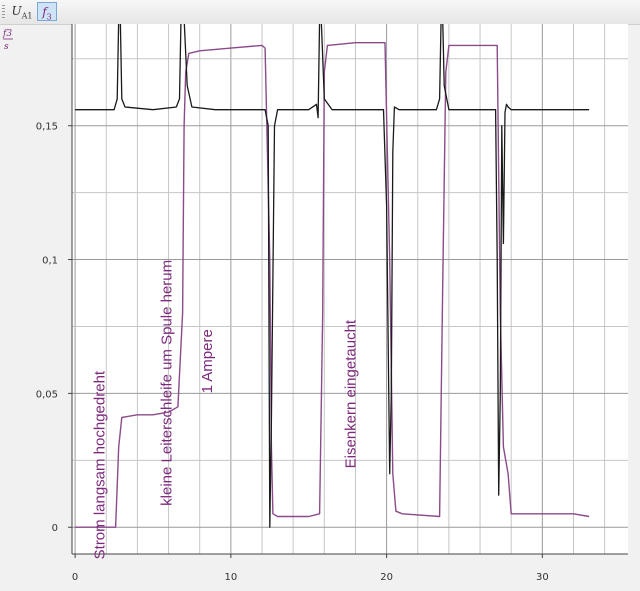 The image size is (640, 591). Describe the element at coordinates (3, 12) in the screenshot. I see `toolbar-grip-icon` at that location.